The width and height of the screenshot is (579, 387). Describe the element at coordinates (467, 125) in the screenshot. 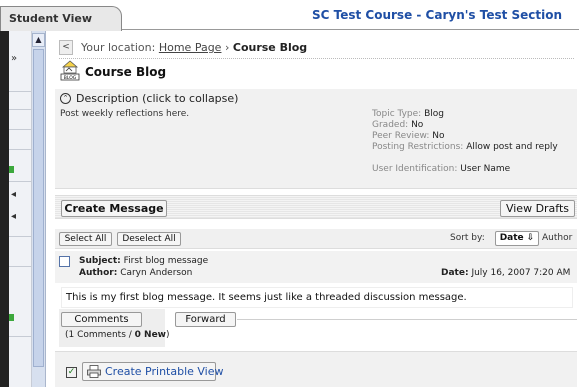

I see `meta-graded: Graded: No` at that location.